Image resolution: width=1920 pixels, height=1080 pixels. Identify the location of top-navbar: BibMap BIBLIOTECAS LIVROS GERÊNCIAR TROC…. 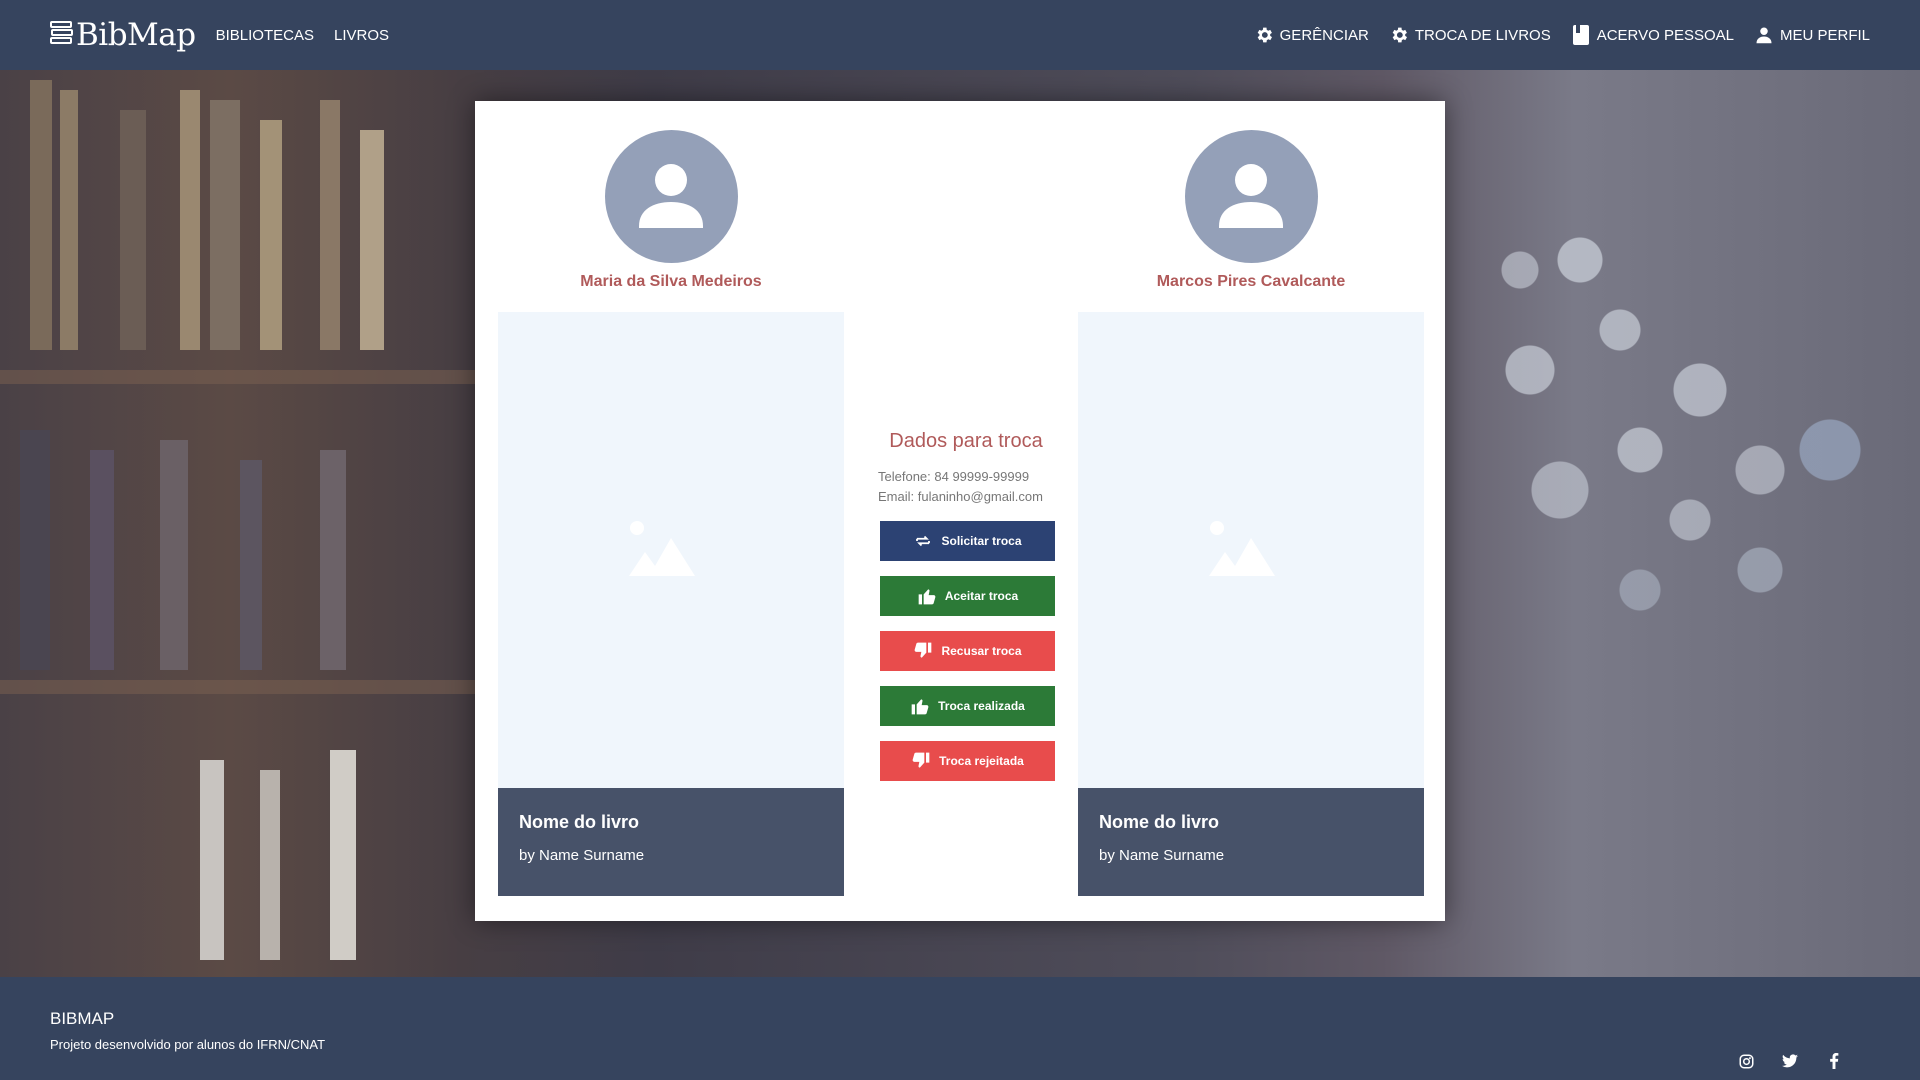
(960, 35).